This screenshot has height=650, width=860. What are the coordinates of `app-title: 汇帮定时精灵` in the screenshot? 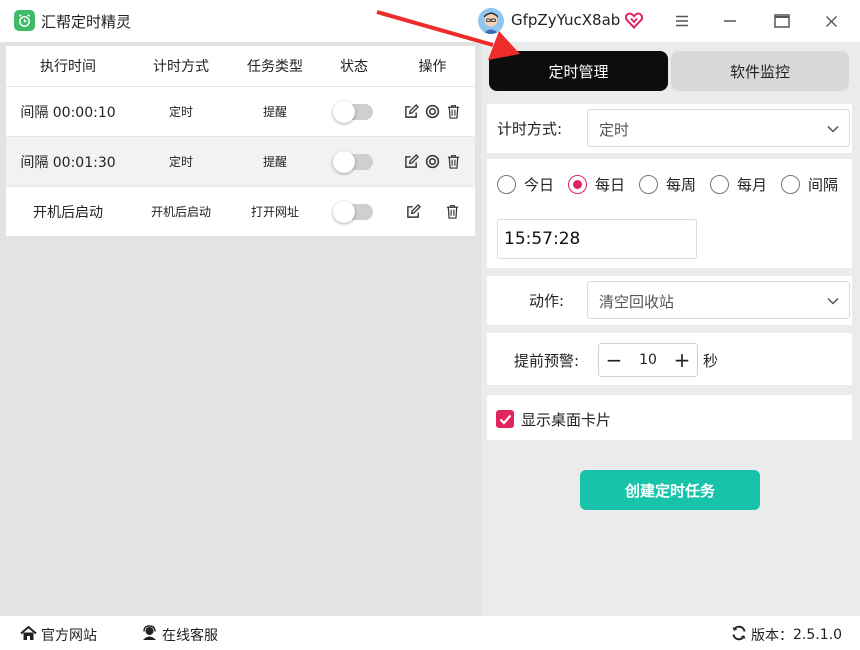 It's located at (86, 22).